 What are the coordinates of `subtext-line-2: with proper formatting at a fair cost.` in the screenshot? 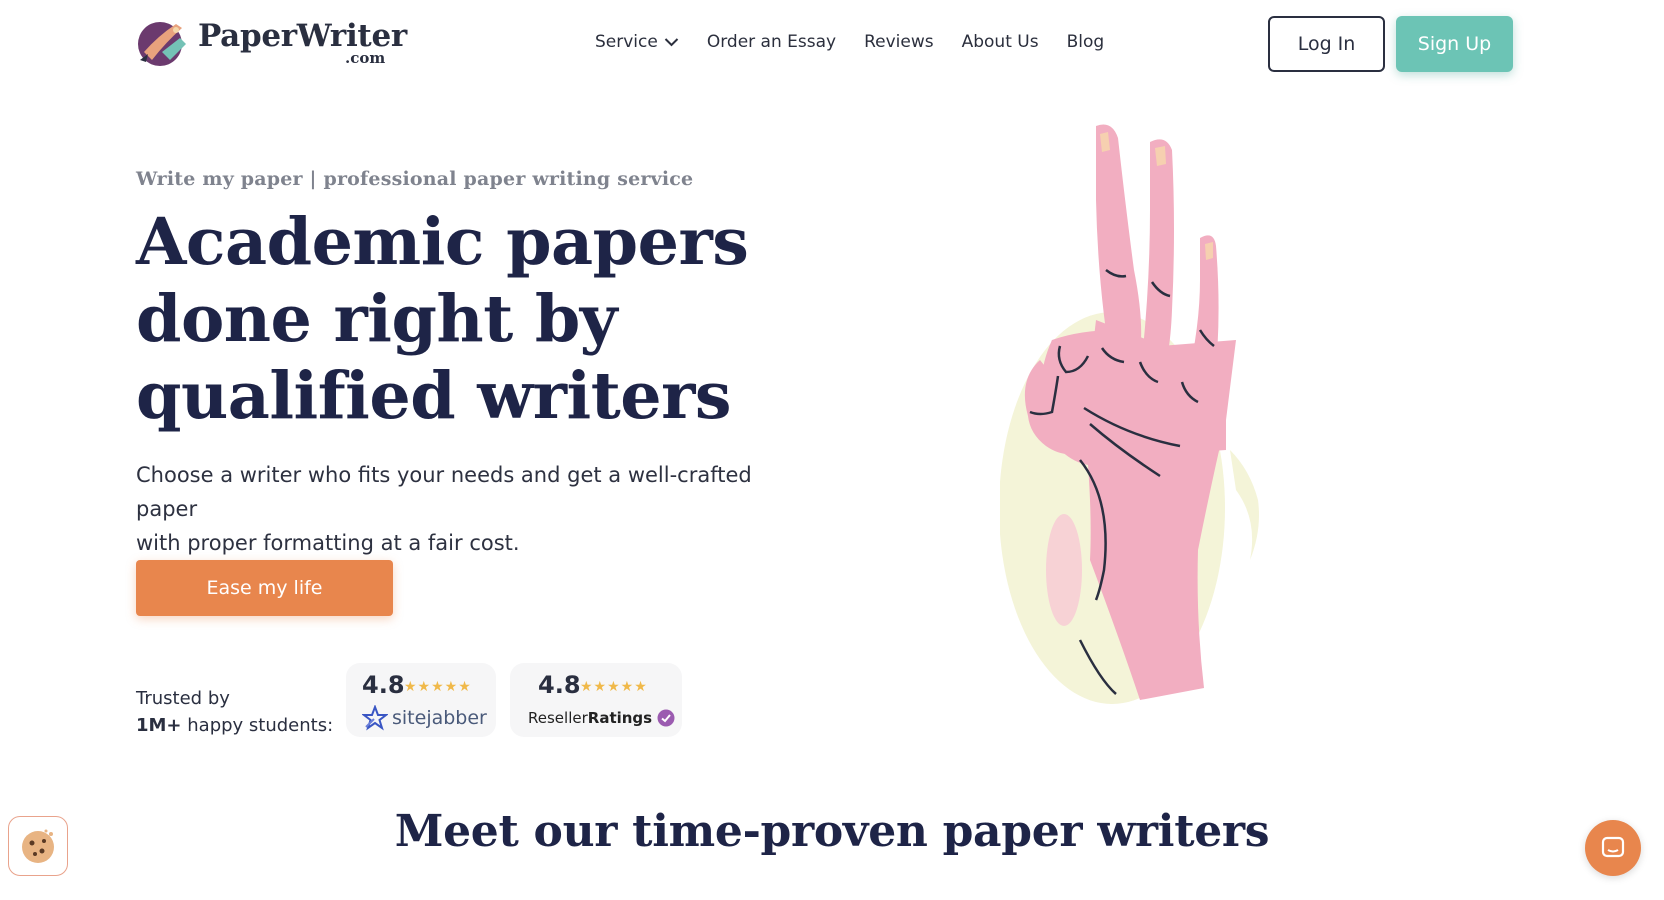 It's located at (328, 543).